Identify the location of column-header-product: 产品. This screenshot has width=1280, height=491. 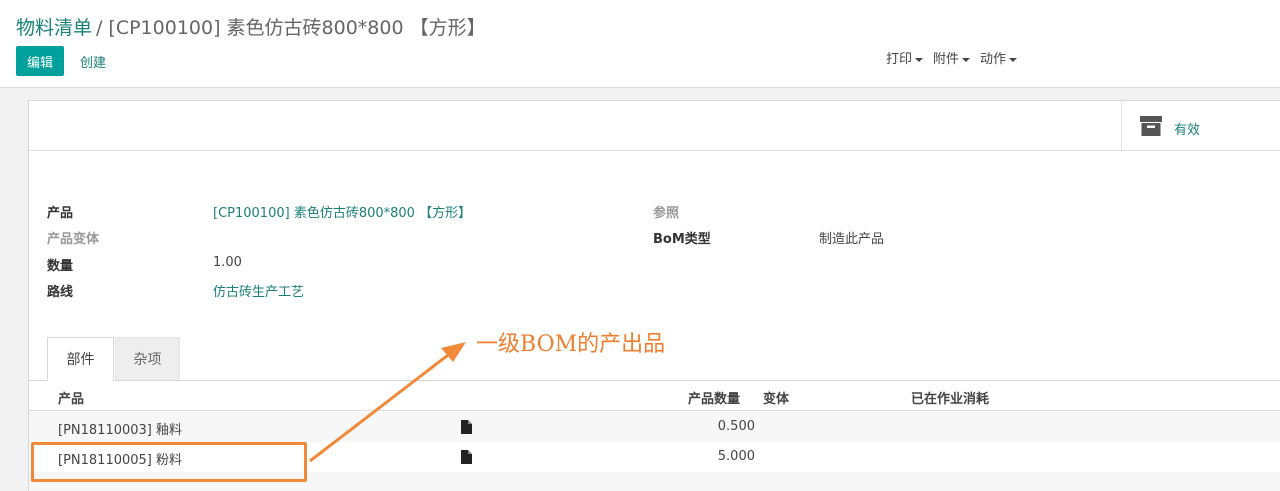
(71, 397).